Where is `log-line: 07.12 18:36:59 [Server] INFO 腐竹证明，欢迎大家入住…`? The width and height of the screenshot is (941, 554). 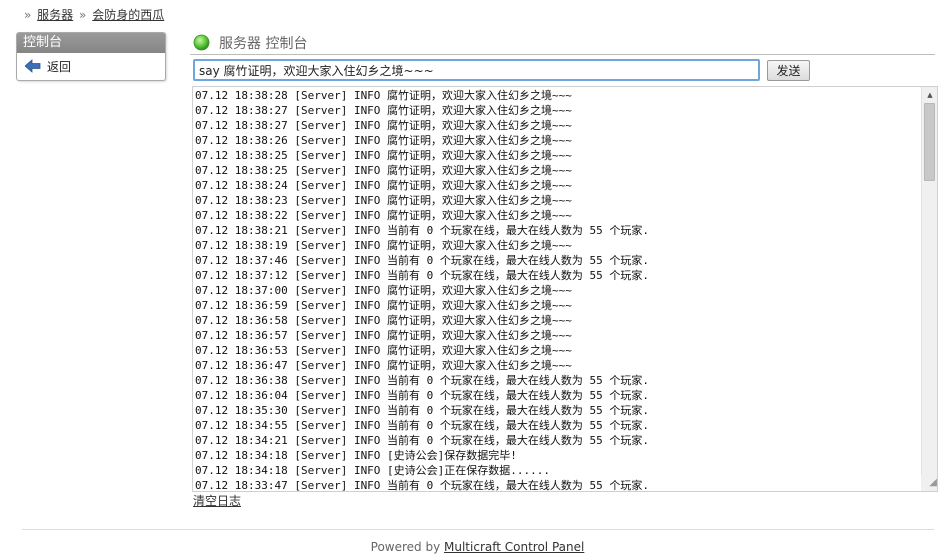 log-line: 07.12 18:36:59 [Server] INFO 腐竹证明，欢迎大家入住… is located at coordinates (383, 305).